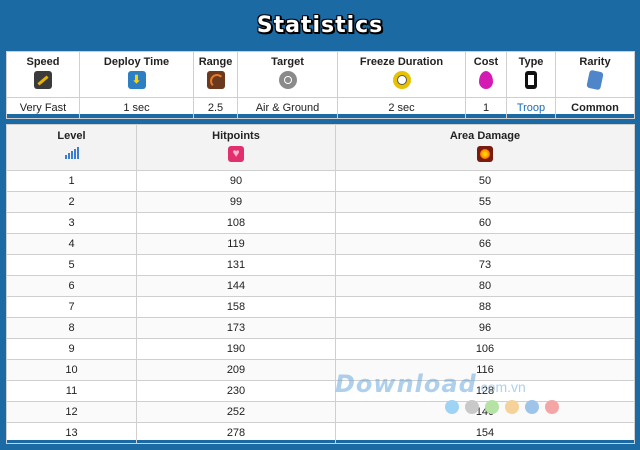 The image size is (640, 450). I want to click on hitpoints-cell: 278, so click(236, 433).